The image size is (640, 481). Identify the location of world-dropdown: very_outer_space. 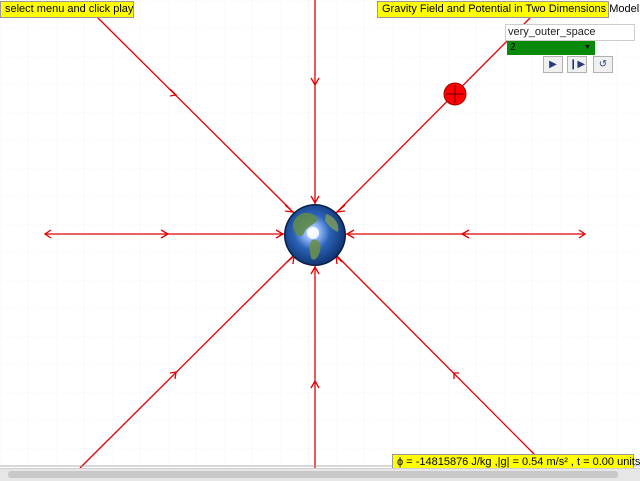
(570, 32).